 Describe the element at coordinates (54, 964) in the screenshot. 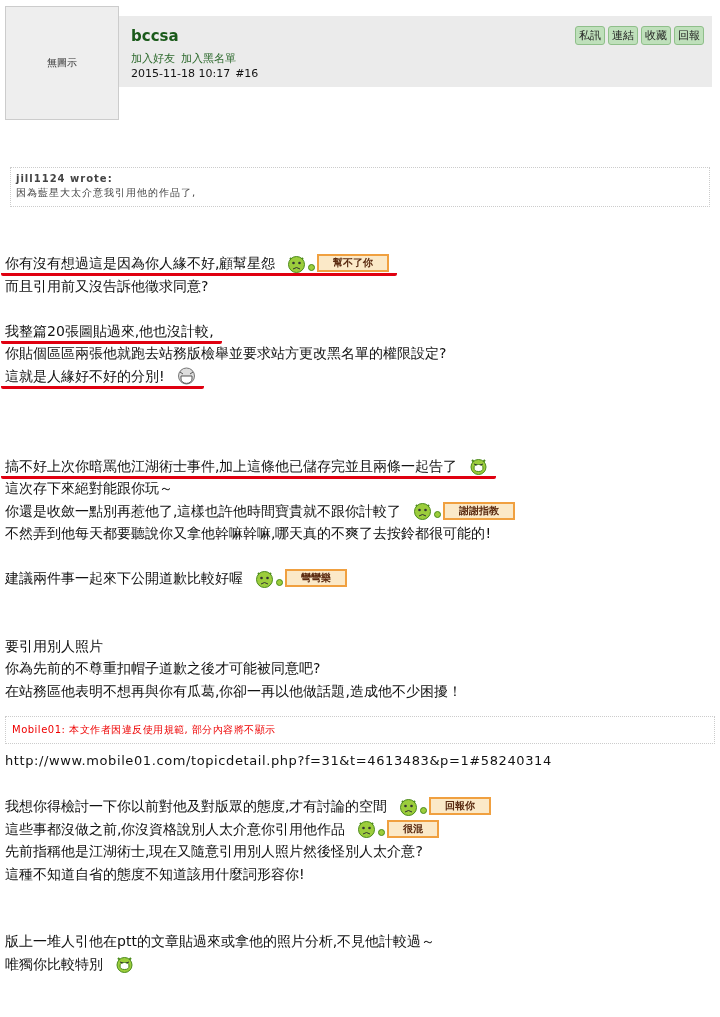

I see `post-text: 唯獨你比較特別` at that location.